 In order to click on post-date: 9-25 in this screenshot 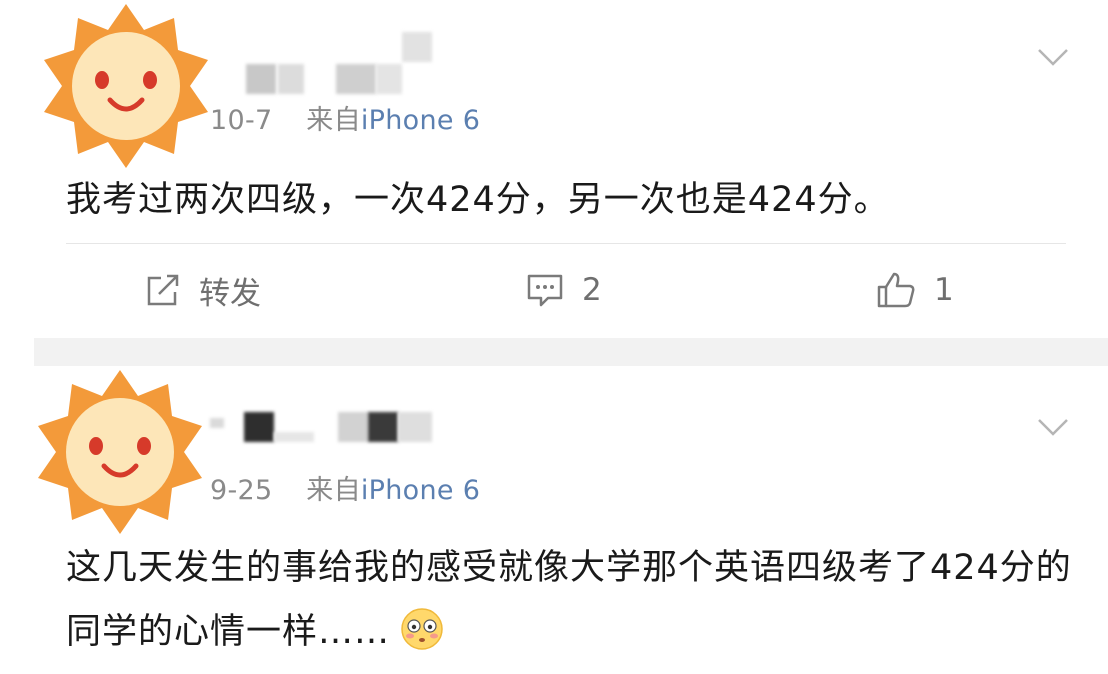, I will do `click(241, 490)`.